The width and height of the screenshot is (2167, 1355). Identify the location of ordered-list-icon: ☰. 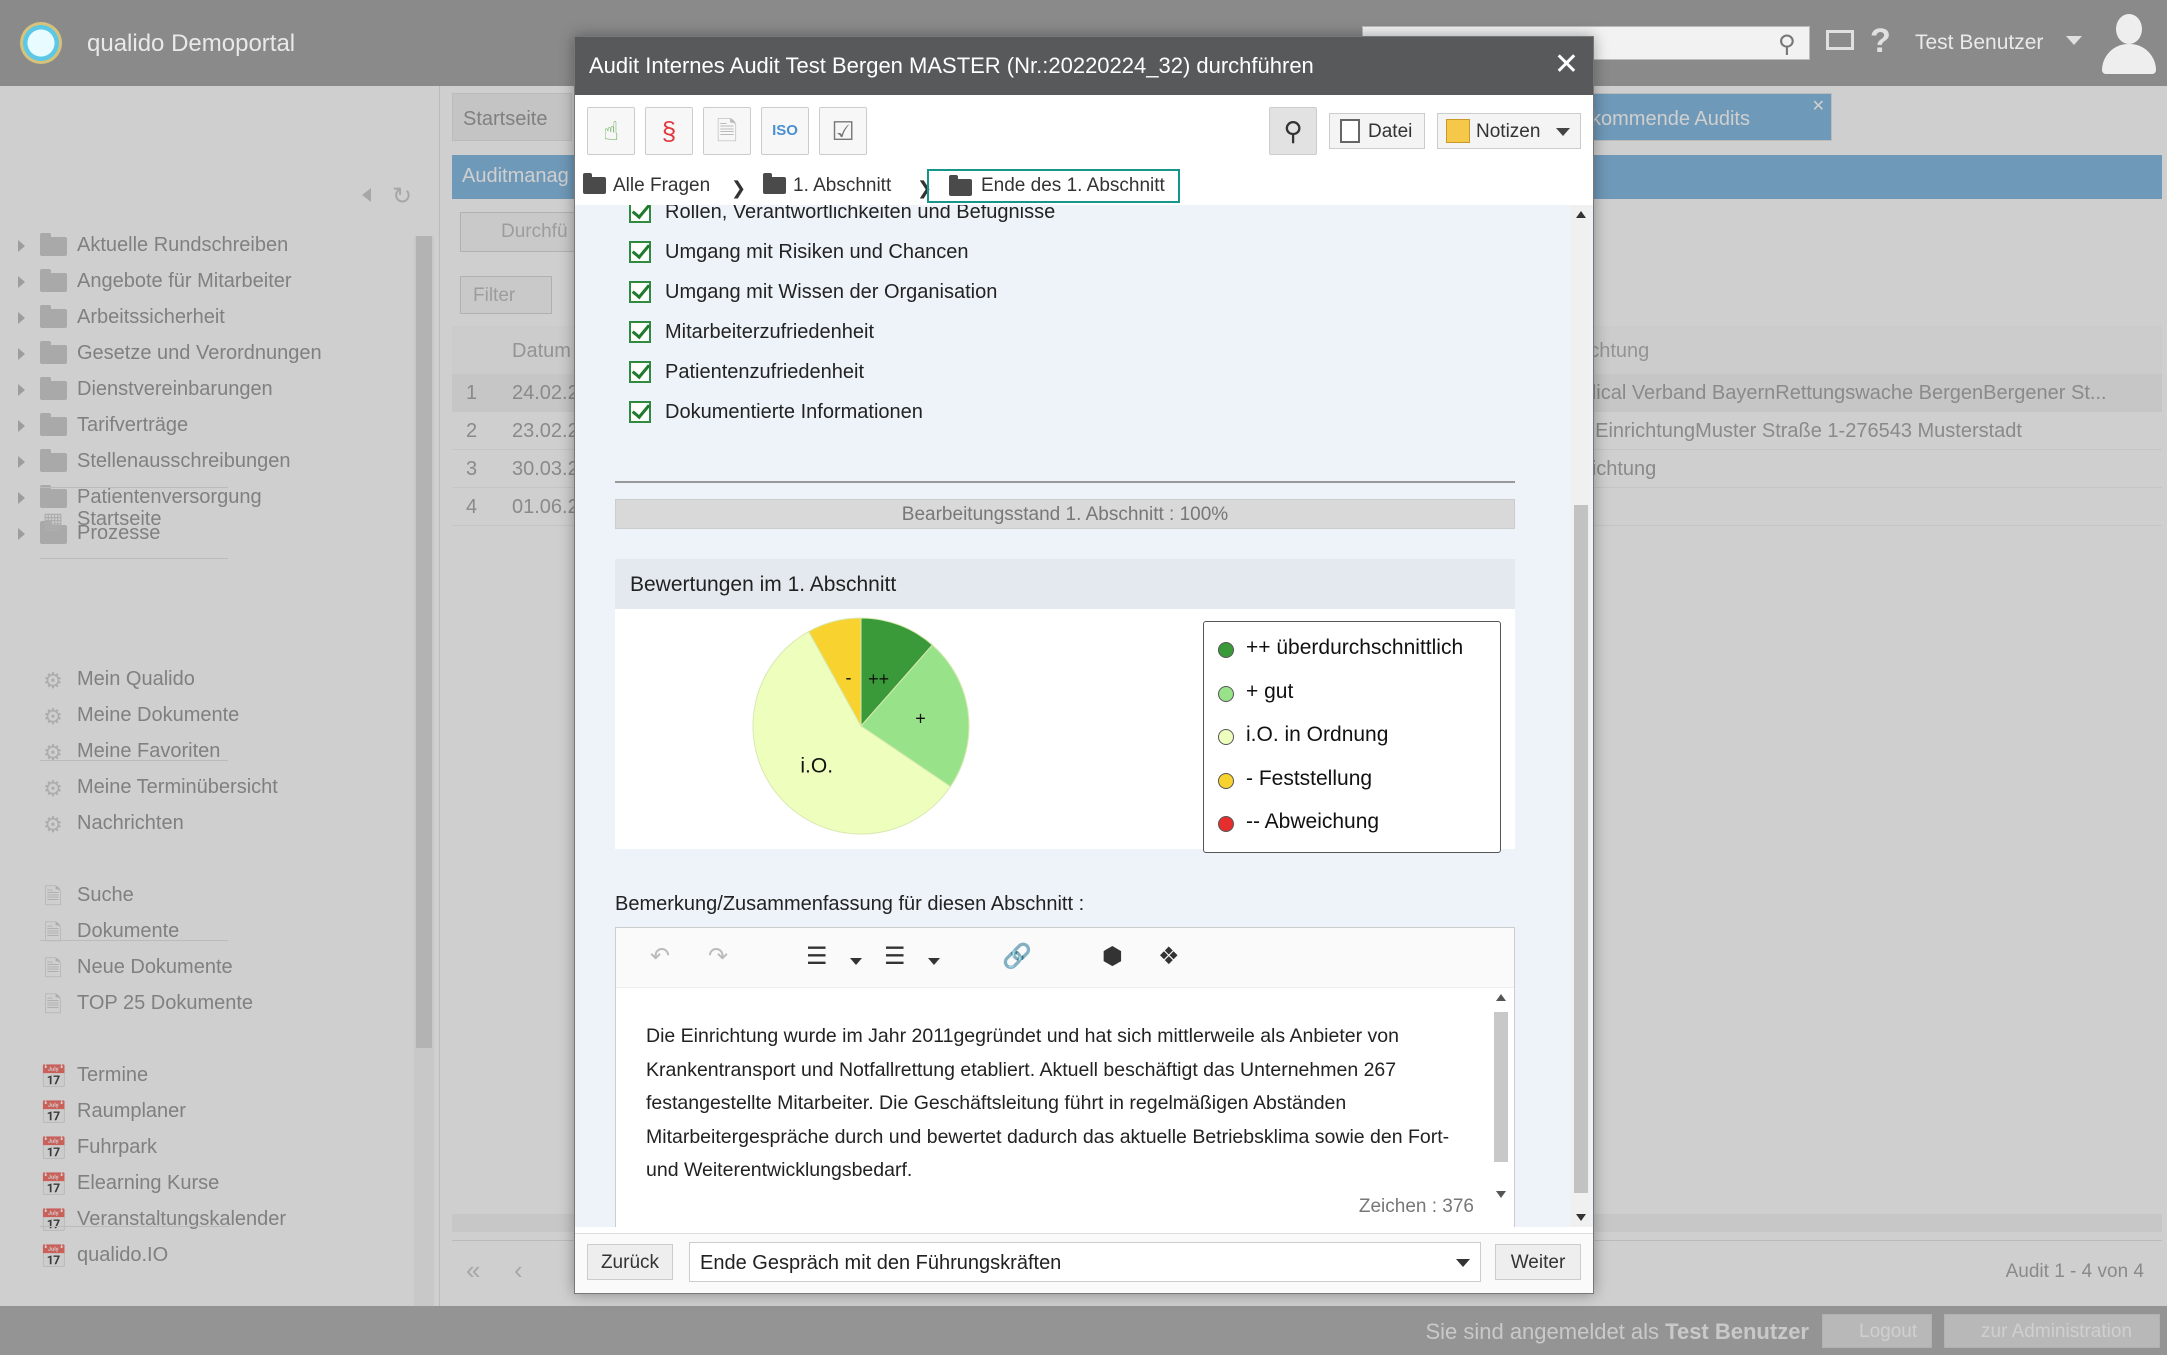
(817, 956).